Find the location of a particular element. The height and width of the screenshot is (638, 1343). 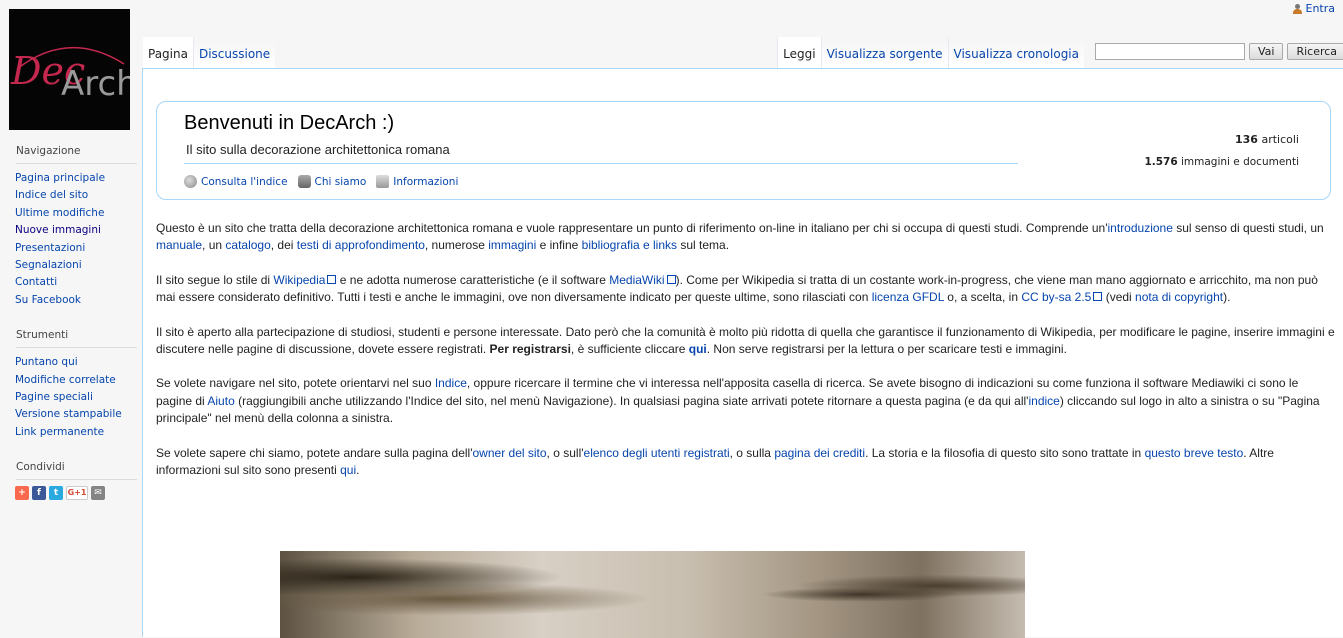

info-link: Informazioni is located at coordinates (417, 181).